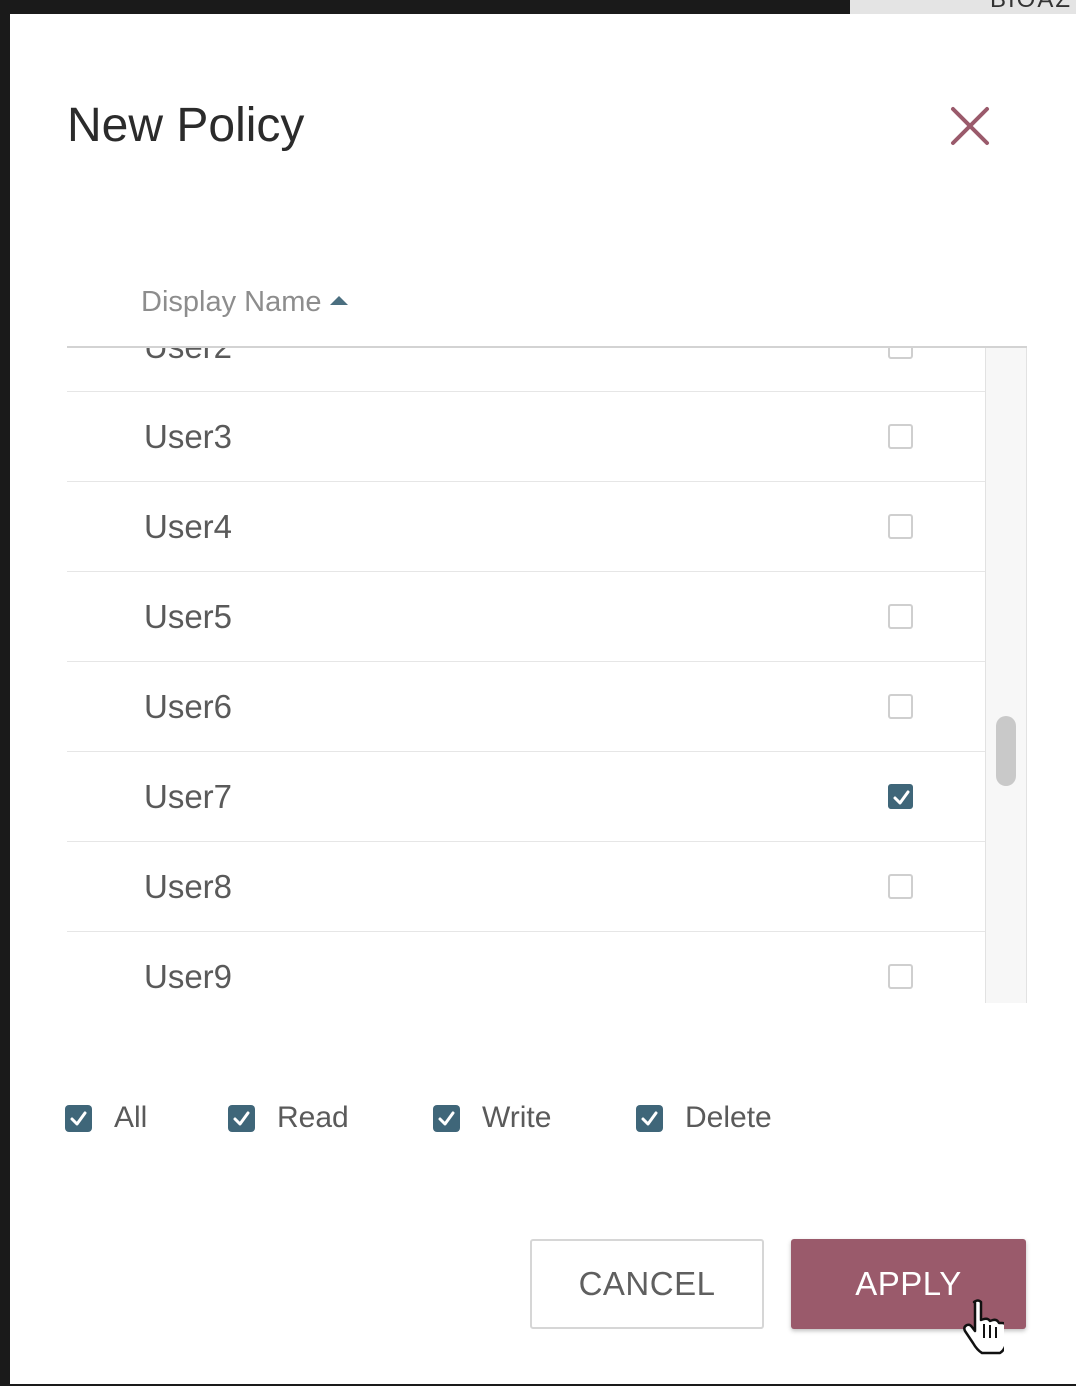  What do you see at coordinates (983, 1327) in the screenshot?
I see `hand-pointer-icon` at bounding box center [983, 1327].